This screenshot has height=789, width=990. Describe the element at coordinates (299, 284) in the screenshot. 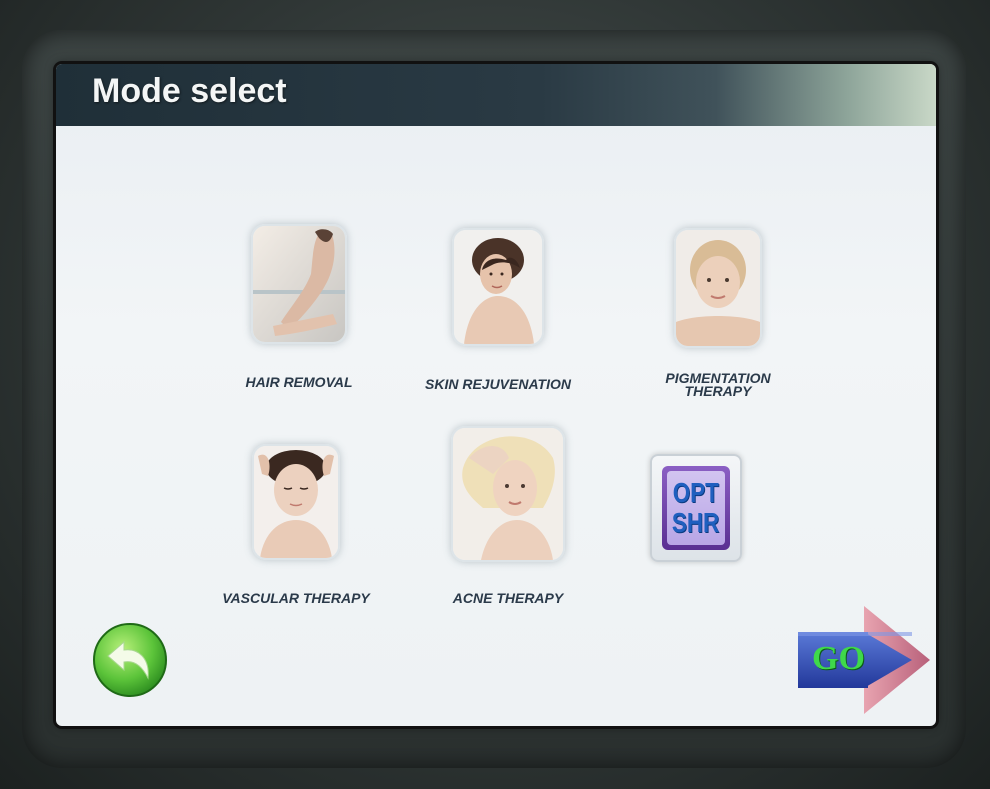

I see `hair-removal-thumbnail` at that location.